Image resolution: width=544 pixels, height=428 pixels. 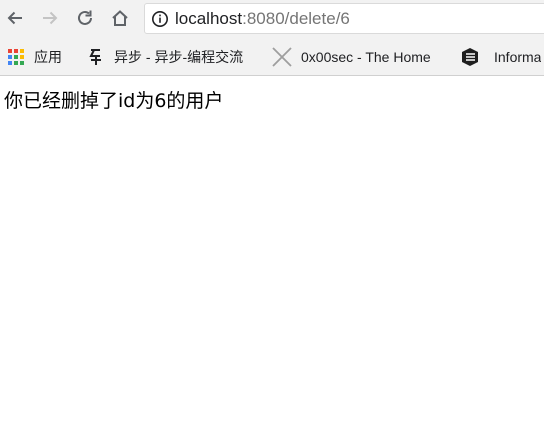 What do you see at coordinates (96, 57) in the screenshot?
I see `yibu-logo-icon` at bounding box center [96, 57].